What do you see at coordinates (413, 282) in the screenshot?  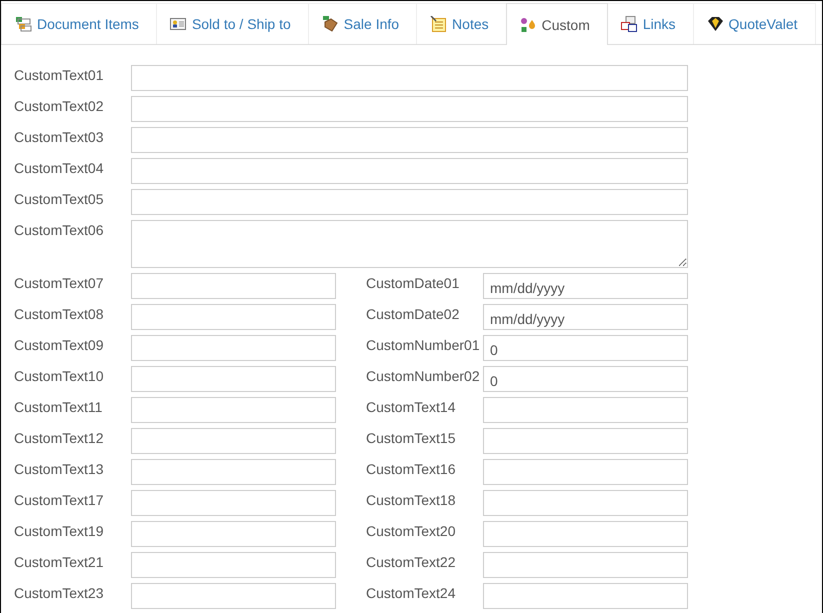 I see `field-label: CustomDate01` at bounding box center [413, 282].